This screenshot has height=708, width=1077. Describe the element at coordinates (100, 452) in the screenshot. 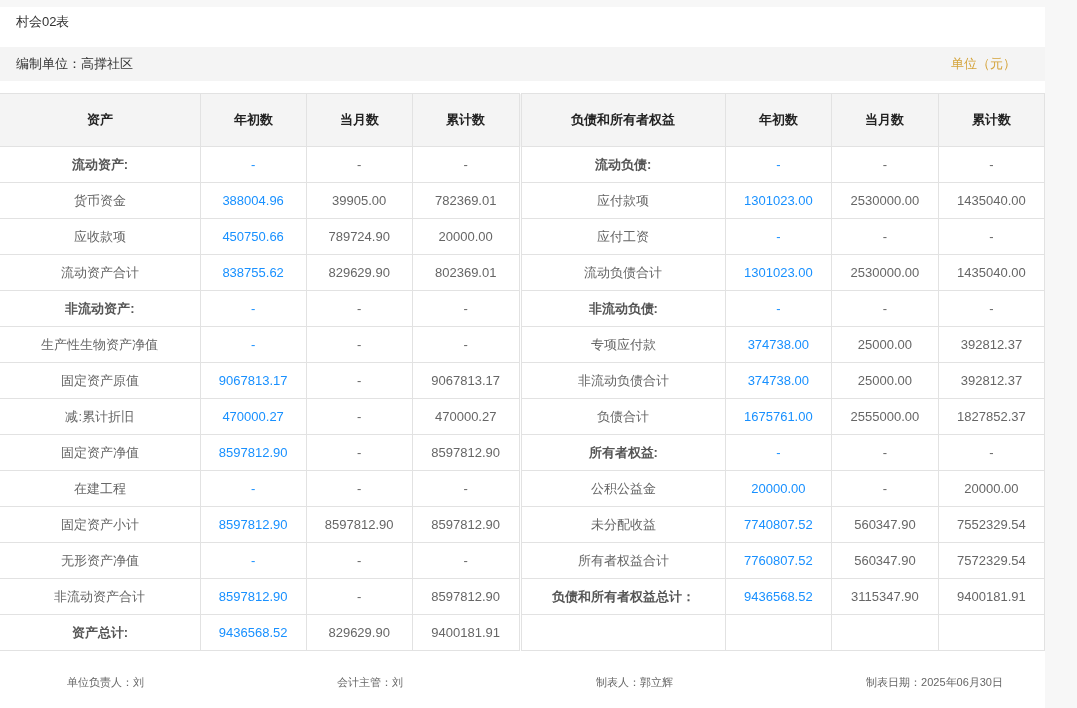

I see `row-label: 固定资产净值` at that location.